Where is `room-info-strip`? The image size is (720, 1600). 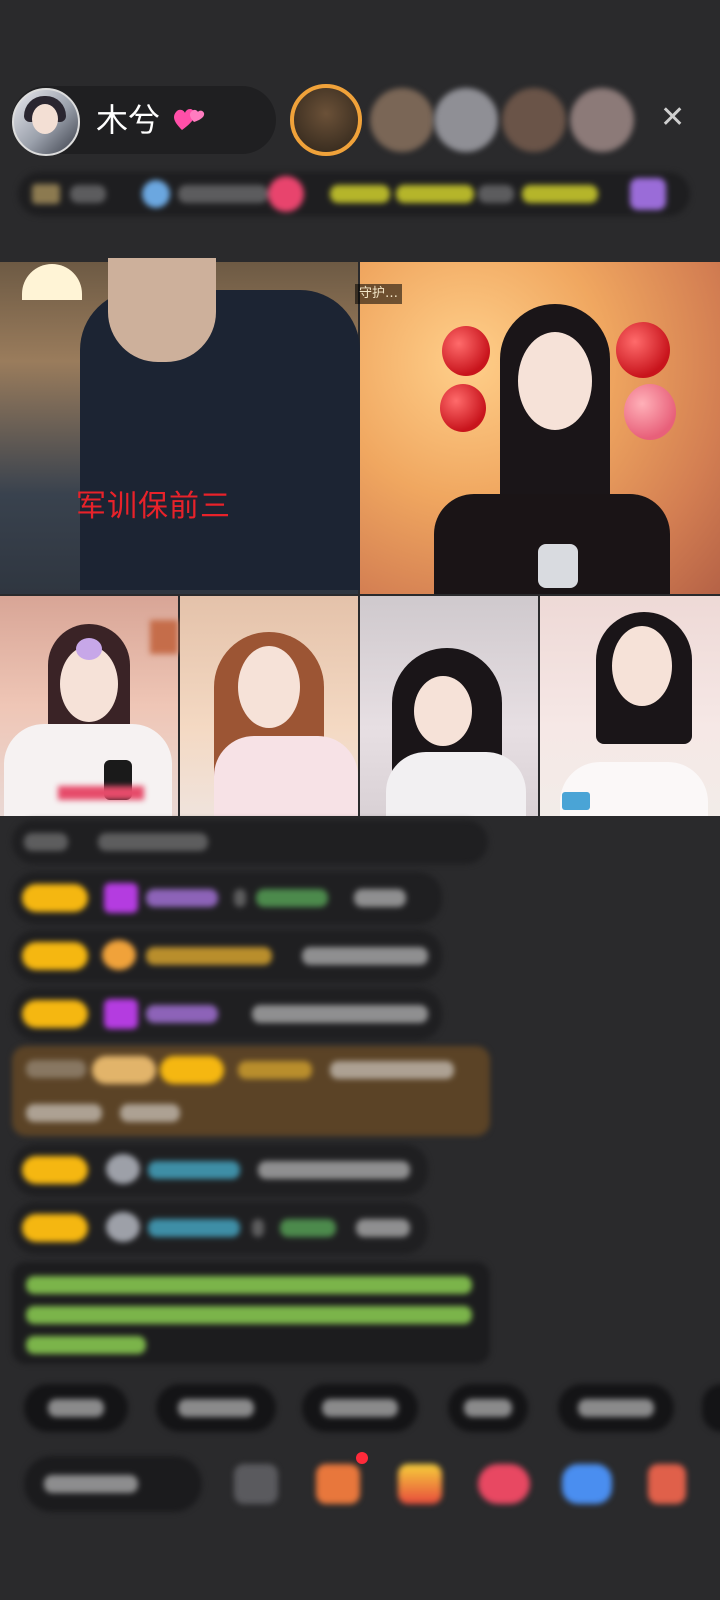
room-info-strip is located at coordinates (354, 194).